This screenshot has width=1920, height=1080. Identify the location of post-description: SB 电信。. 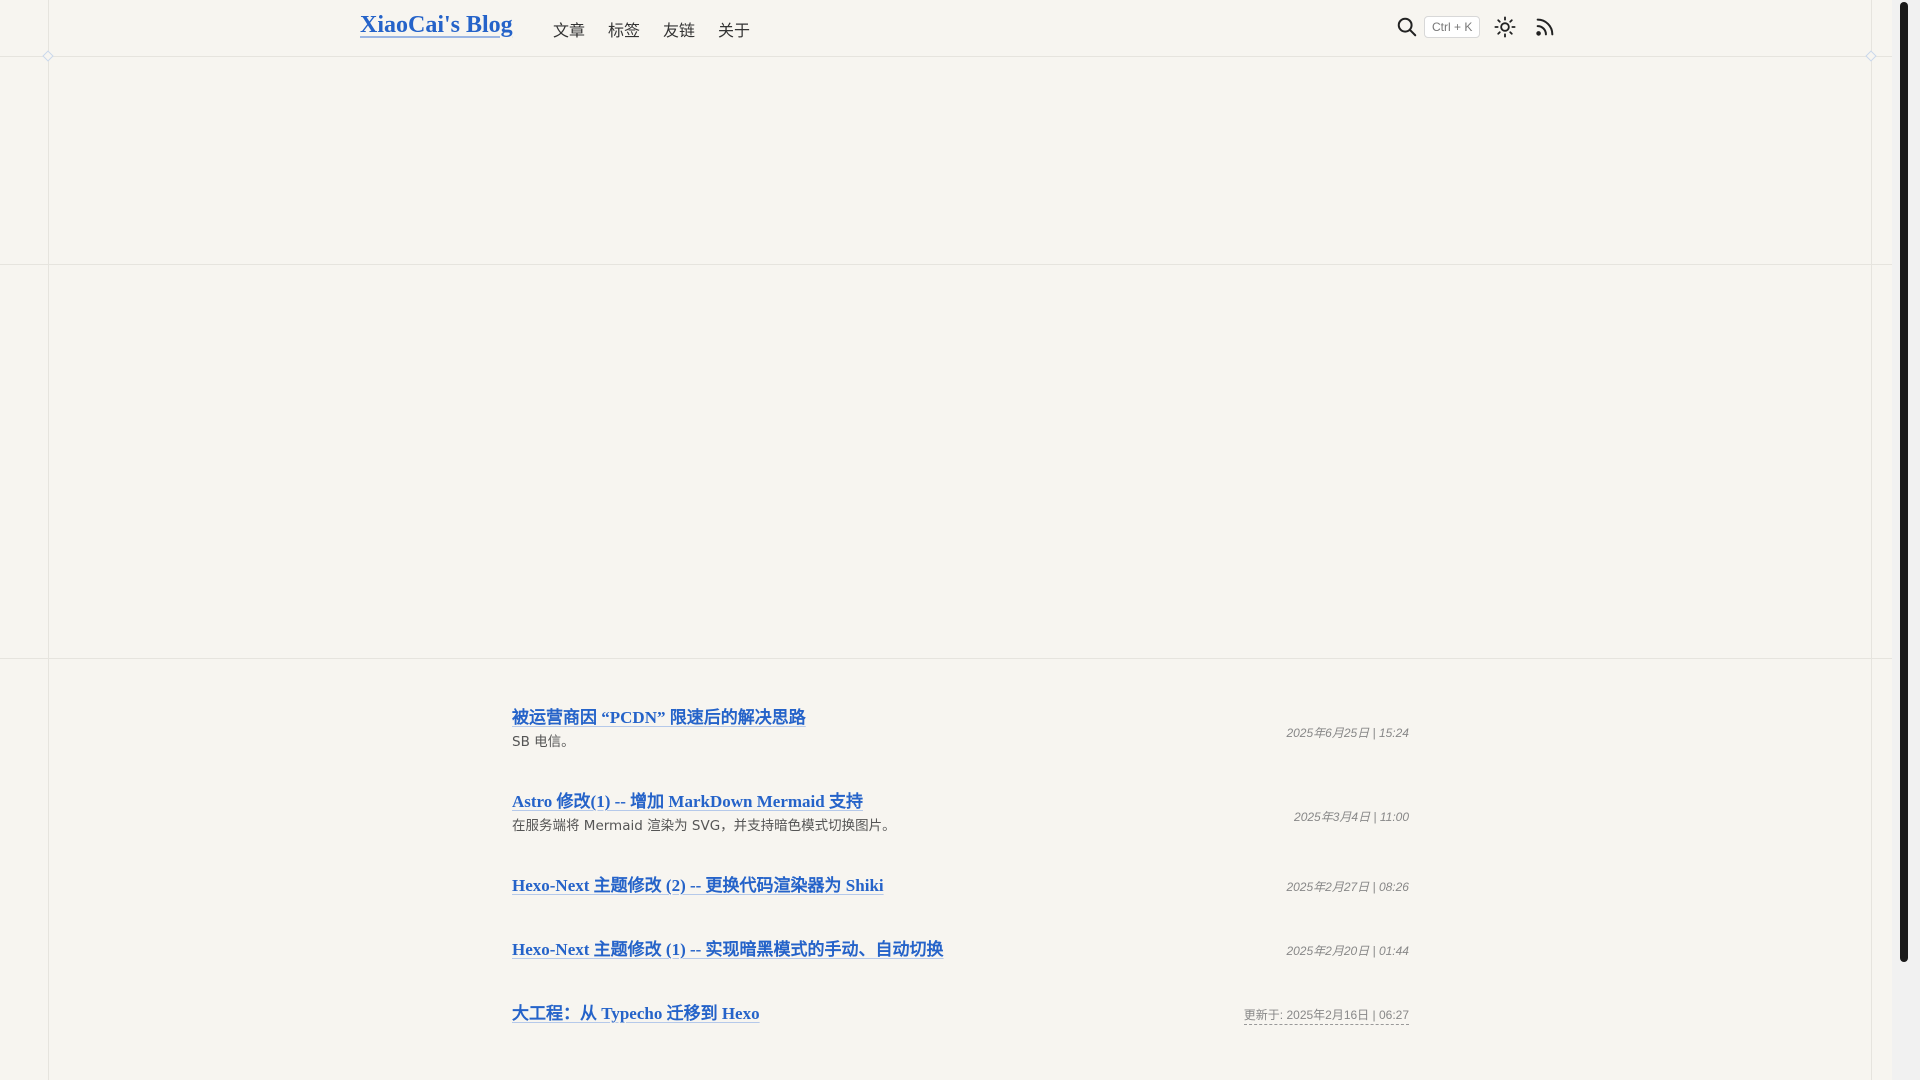
(543, 742).